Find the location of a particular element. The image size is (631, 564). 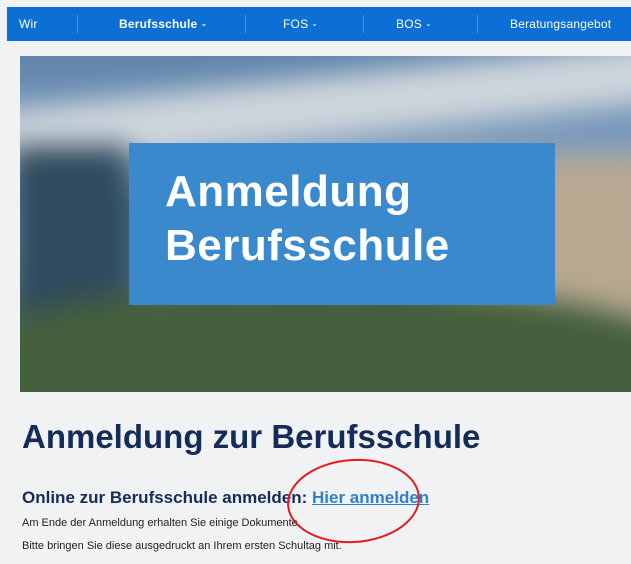

page-title: Anmeldung zur Berufsschule is located at coordinates (251, 436).